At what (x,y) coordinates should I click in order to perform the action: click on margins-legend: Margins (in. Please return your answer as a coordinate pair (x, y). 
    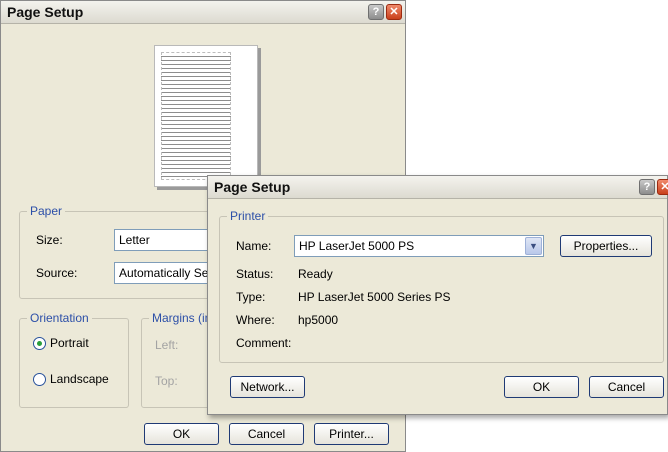
    Looking at the image, I should click on (182, 318).